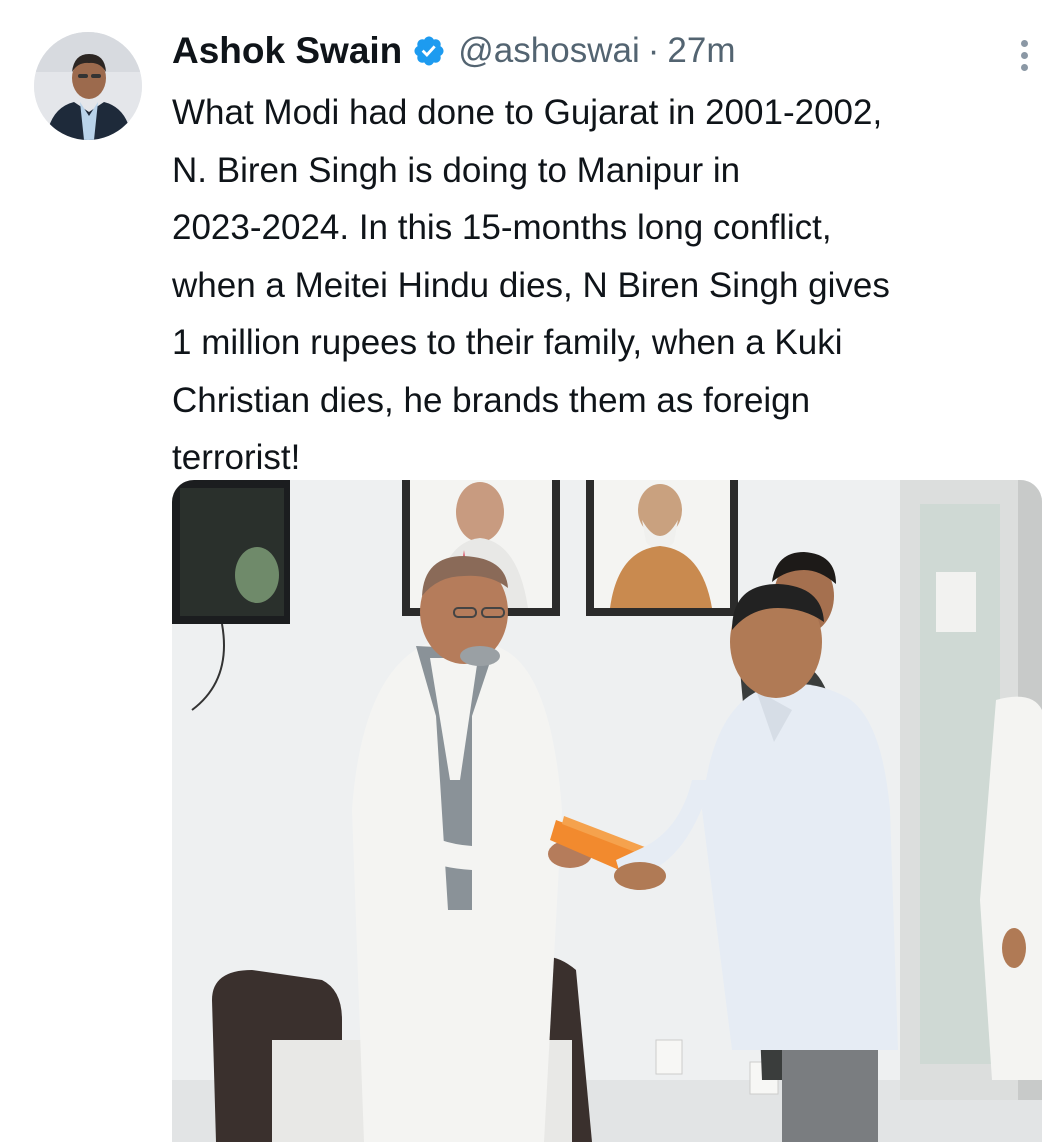 This screenshot has width=1042, height=1142. Describe the element at coordinates (1024, 43) in the screenshot. I see `more-vertical-icon` at that location.